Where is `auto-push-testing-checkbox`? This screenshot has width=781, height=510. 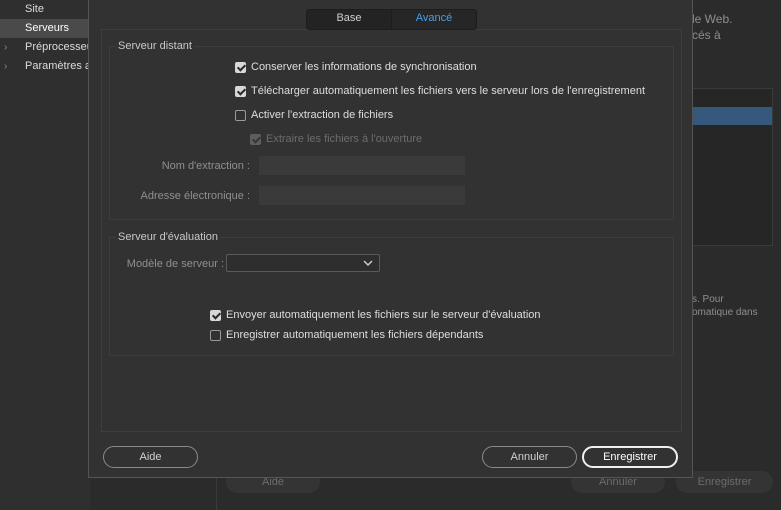
auto-push-testing-checkbox is located at coordinates (215, 315).